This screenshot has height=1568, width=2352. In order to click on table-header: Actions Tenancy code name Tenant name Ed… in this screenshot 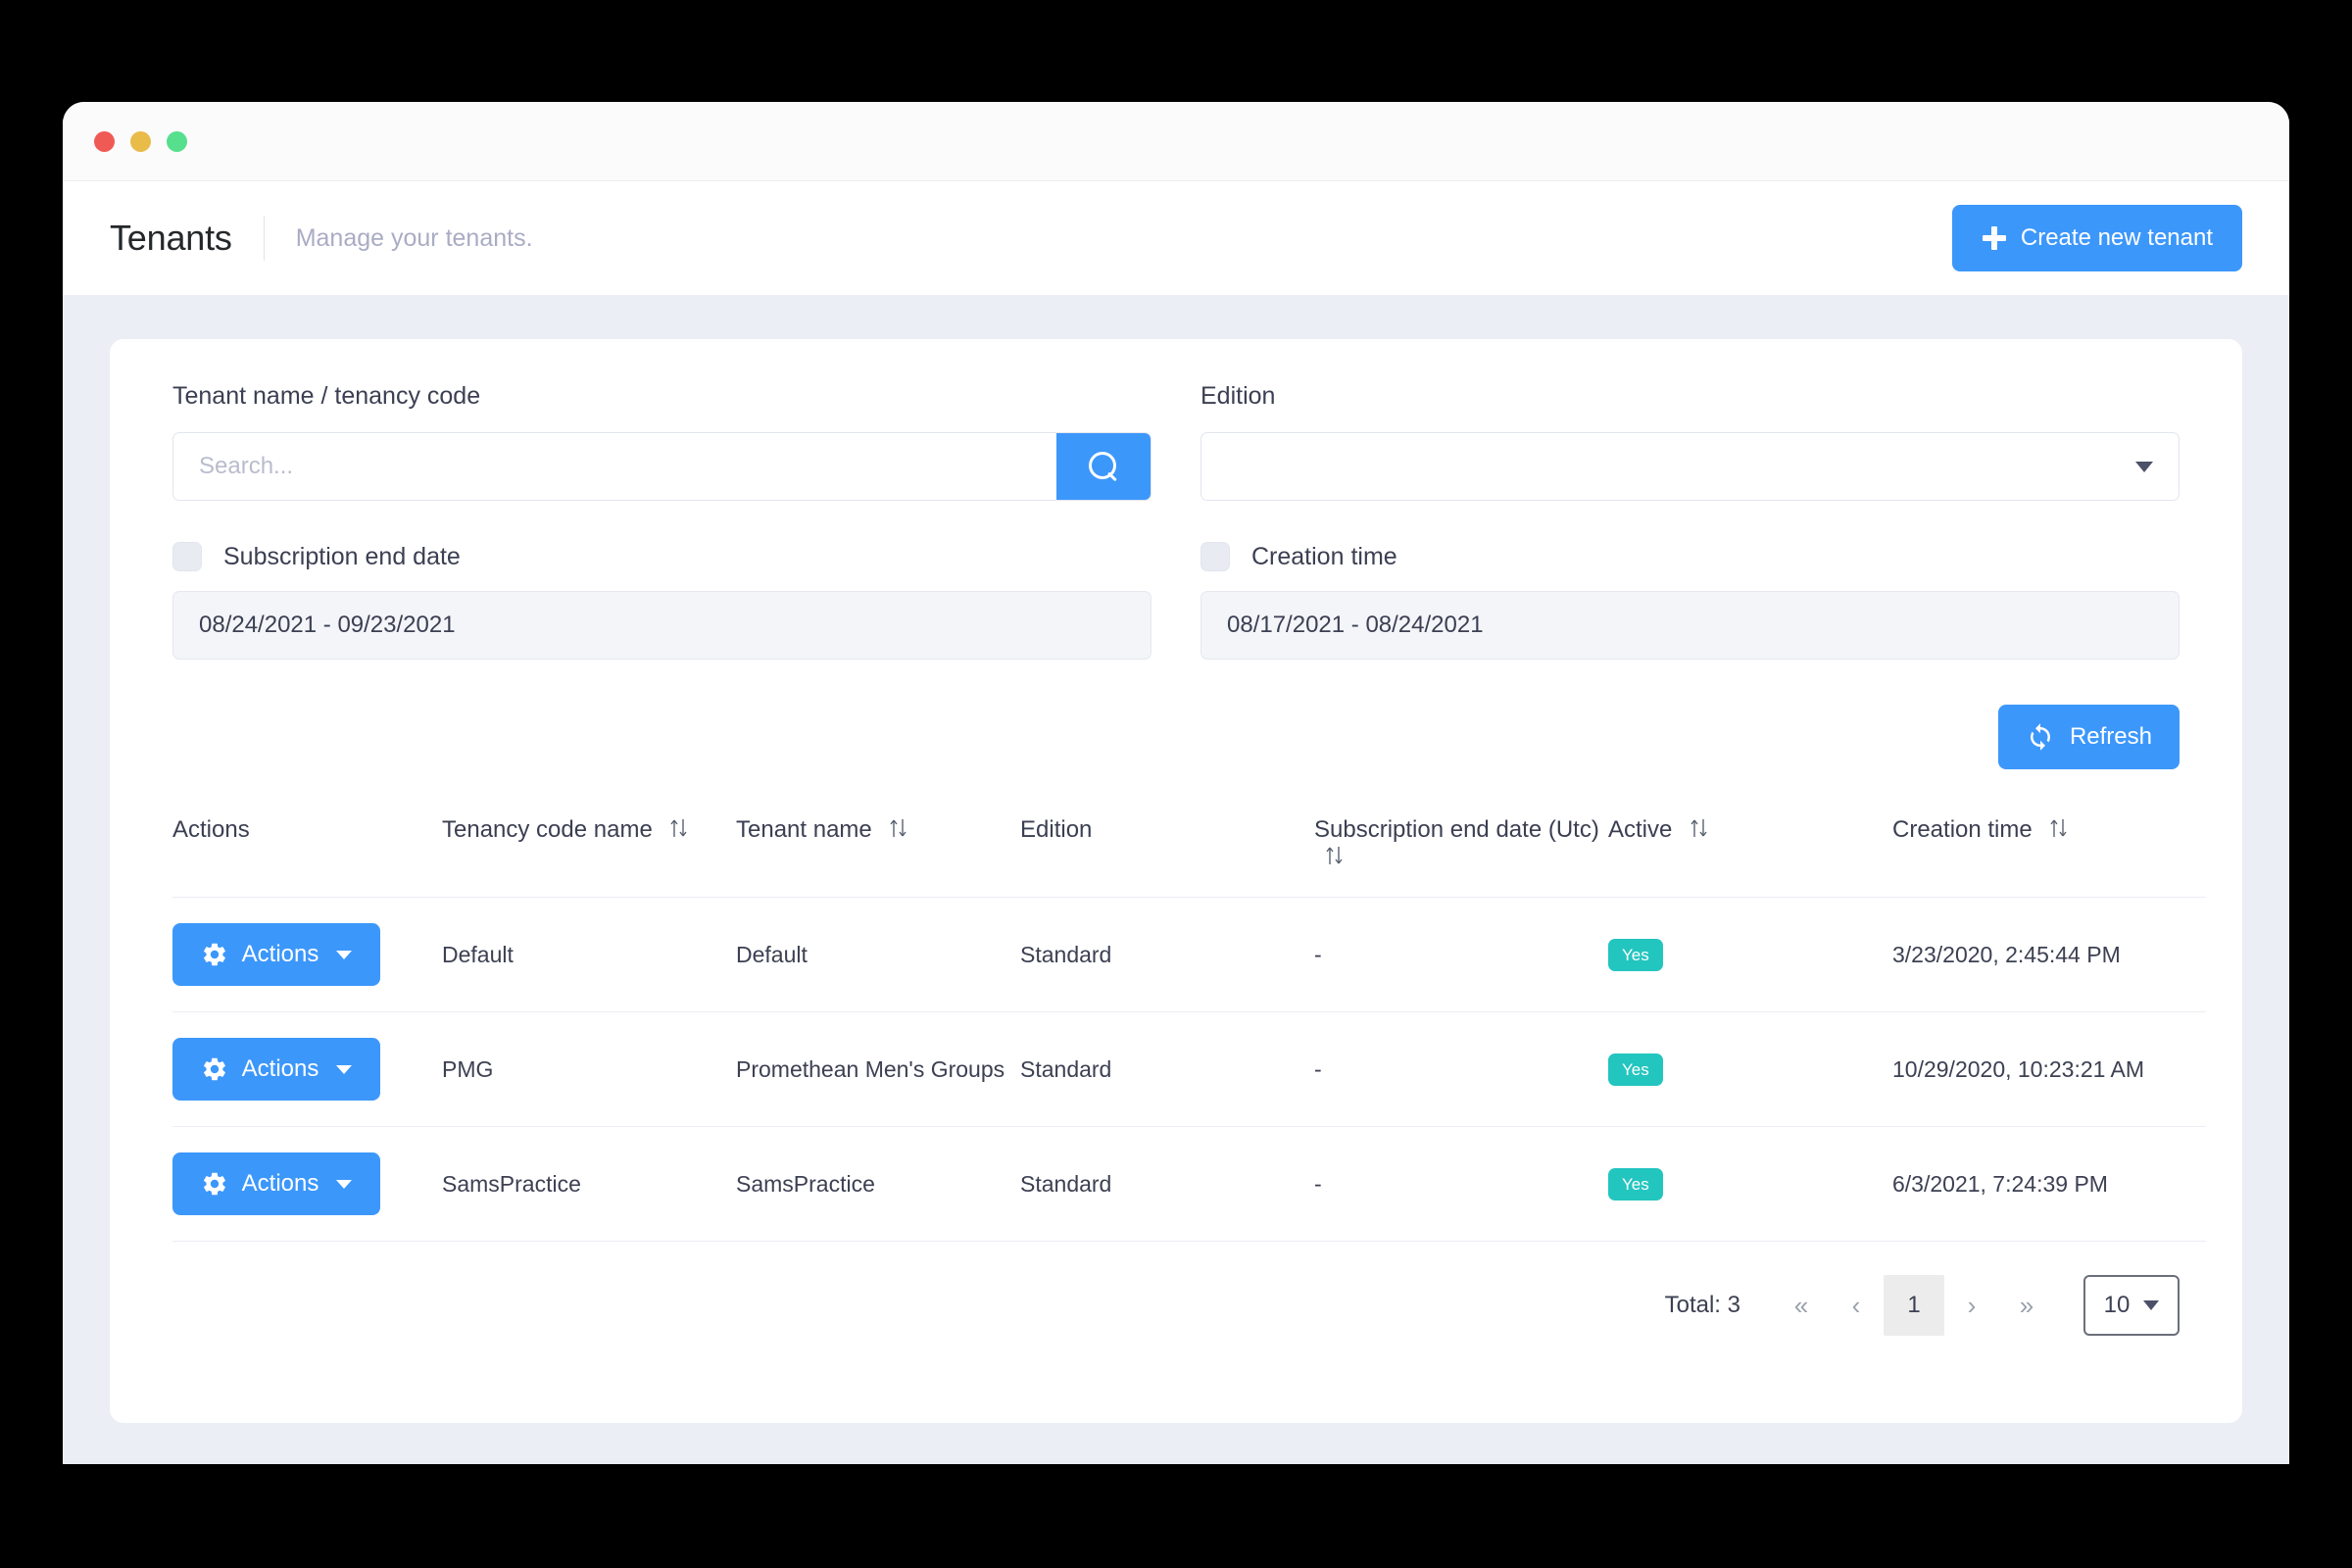, I will do `click(1189, 852)`.